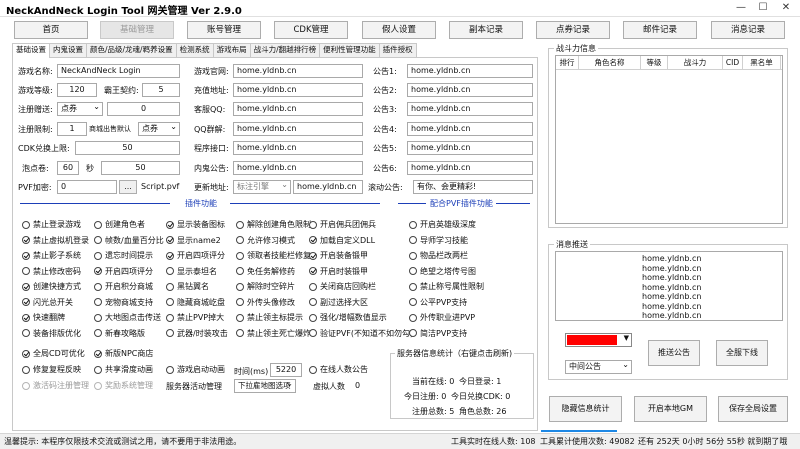 The image size is (800, 449). What do you see at coordinates (286, 370) in the screenshot?
I see `time-field: 5220` at bounding box center [286, 370].